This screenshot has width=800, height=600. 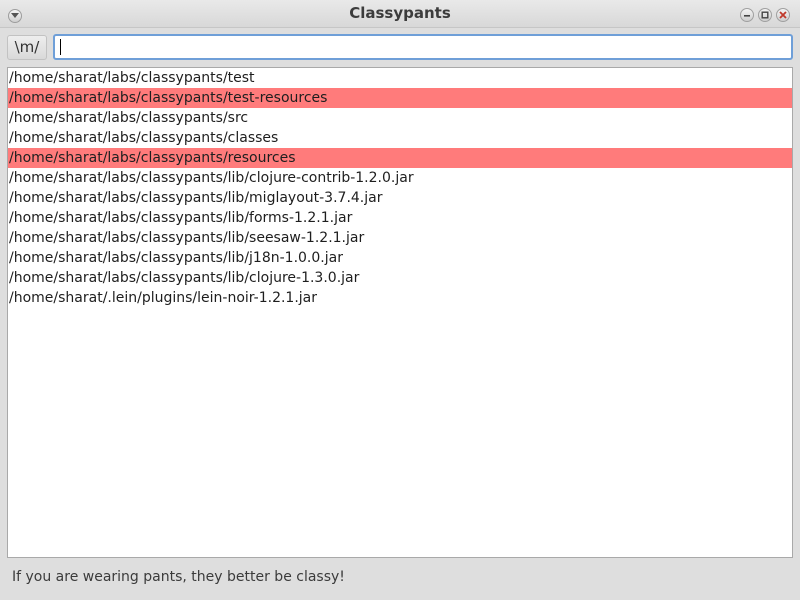 I want to click on regex-toggle-button: \m/, so click(x=27, y=47).